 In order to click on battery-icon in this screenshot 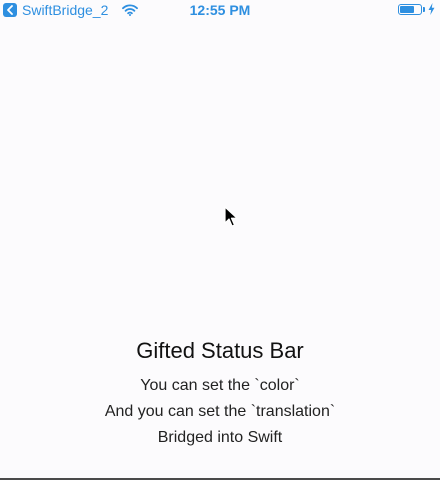, I will do `click(410, 9)`.